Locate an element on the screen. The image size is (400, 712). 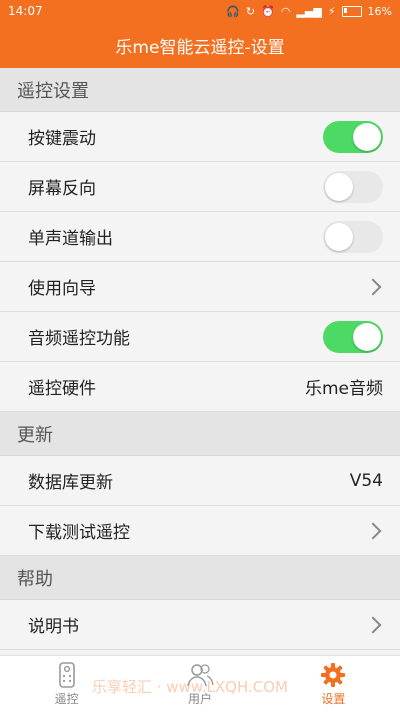
page-title: 乐me智能云遥控-设置 is located at coordinates (200, 47).